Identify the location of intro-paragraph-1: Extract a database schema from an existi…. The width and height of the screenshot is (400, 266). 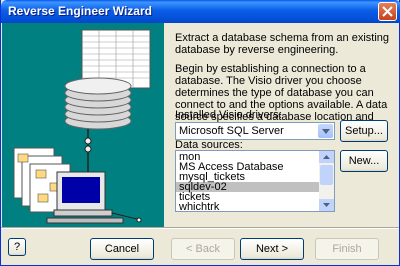
(282, 44).